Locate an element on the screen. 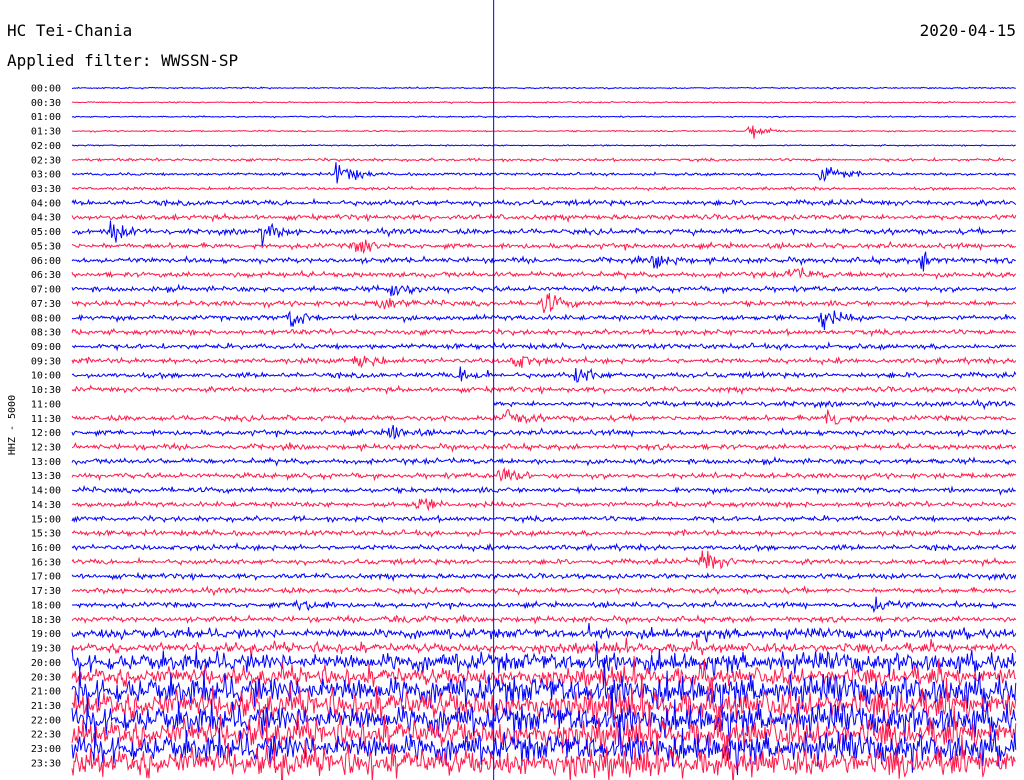 Image resolution: width=1024 pixels, height=780 pixels. time-tick-0900: 09:00 is located at coordinates (46, 347).